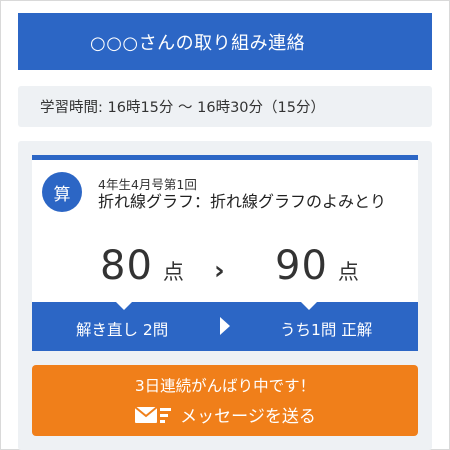  What do you see at coordinates (348, 272) in the screenshot?
I see `score-after-unit: 点` at bounding box center [348, 272].